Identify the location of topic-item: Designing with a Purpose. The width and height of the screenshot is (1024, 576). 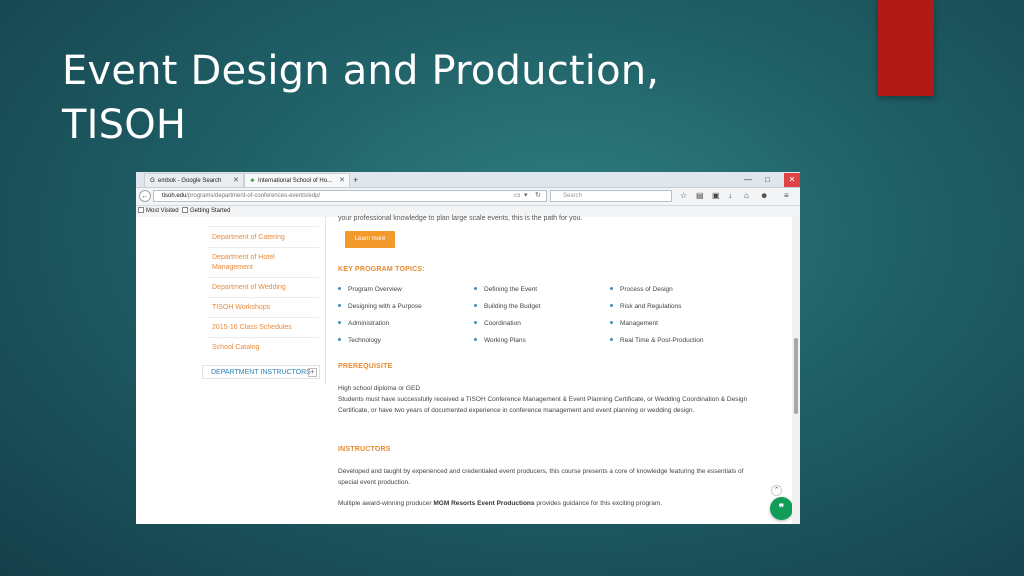
(380, 306).